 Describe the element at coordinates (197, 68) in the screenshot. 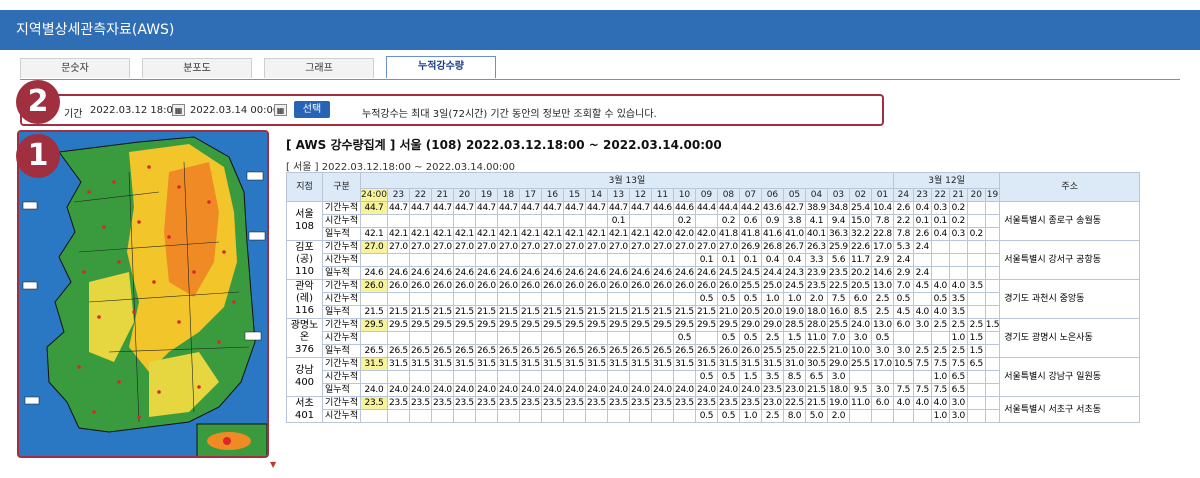

I see `tab-distribution: 분포도` at that location.